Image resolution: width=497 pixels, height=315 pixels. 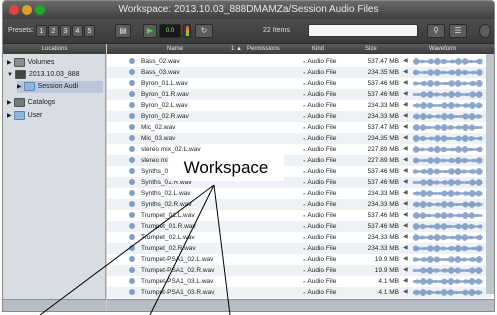 What do you see at coordinates (263, 49) in the screenshot?
I see `column-header-permissions: Permissions` at bounding box center [263, 49].